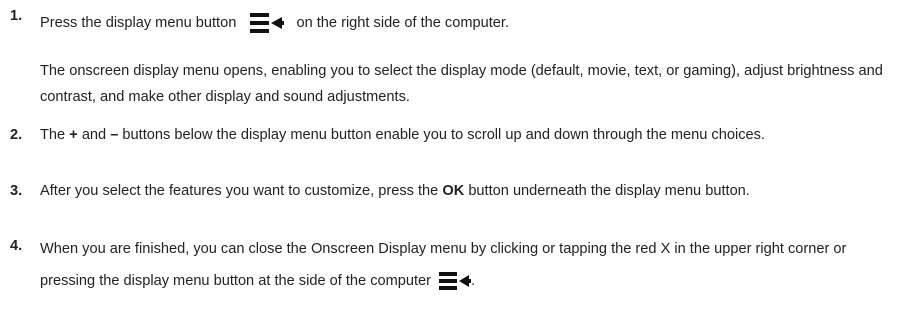 This screenshot has height=326, width=911. I want to click on step-number: 2., so click(16, 135).